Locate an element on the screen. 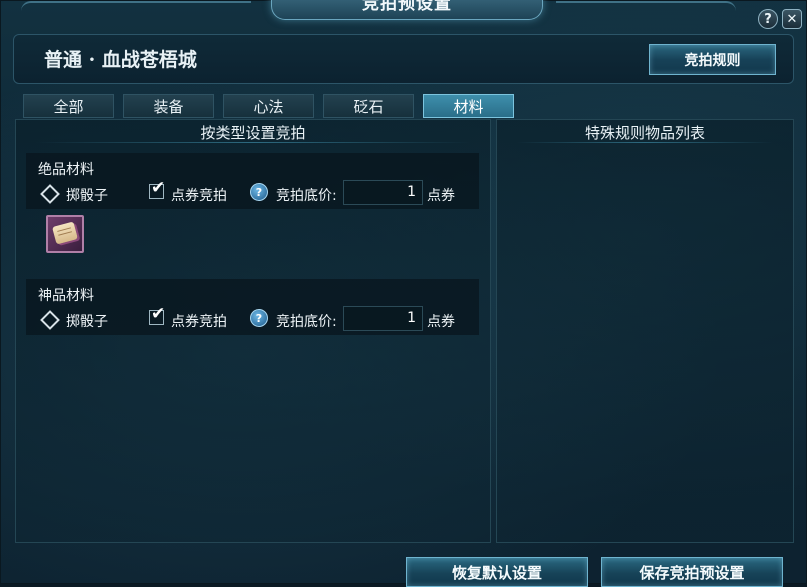 This screenshot has height=587, width=807. tab-stone: 砭石 is located at coordinates (368, 106).